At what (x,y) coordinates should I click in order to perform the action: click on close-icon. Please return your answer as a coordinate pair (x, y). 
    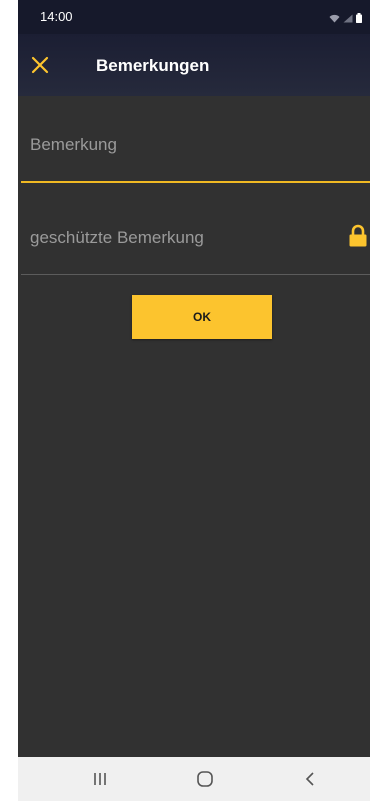
    Looking at the image, I should click on (40, 65).